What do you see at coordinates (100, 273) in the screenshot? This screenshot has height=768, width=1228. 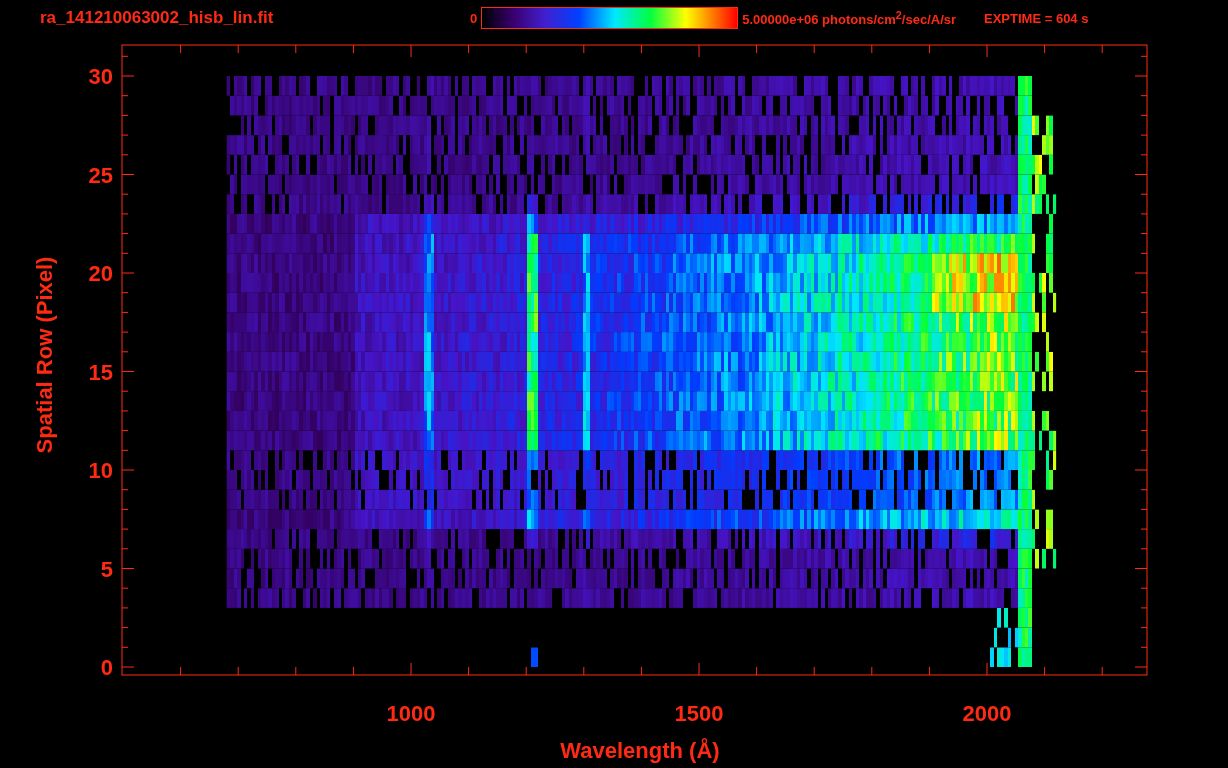 I see `y-tick-label: 20` at bounding box center [100, 273].